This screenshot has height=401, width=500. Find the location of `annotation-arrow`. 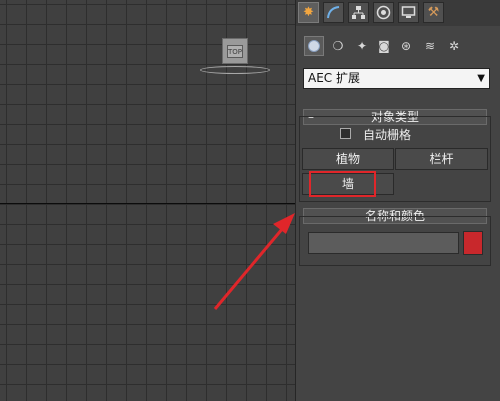

annotation-arrow is located at coordinates (254, 261).